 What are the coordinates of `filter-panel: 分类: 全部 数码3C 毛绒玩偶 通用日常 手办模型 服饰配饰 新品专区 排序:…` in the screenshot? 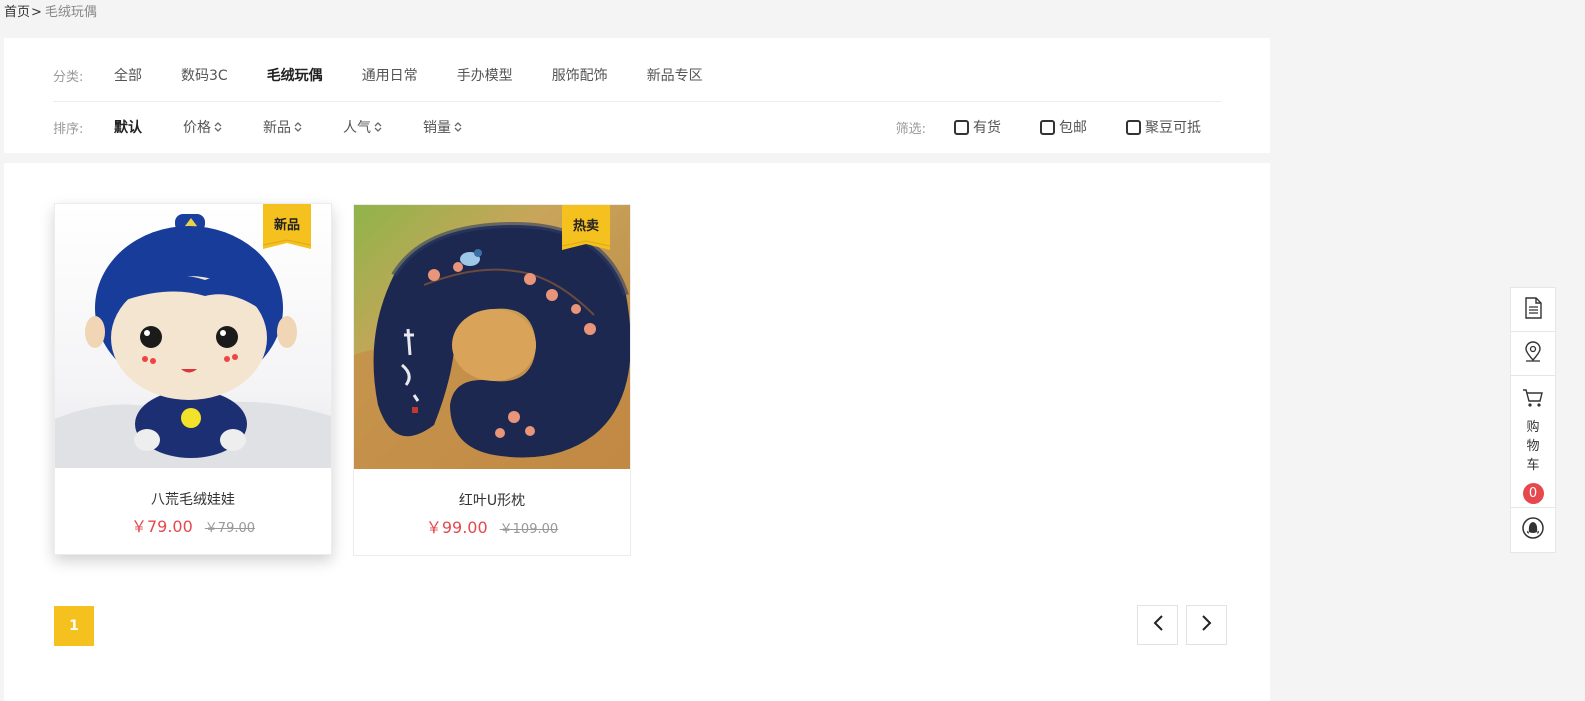 It's located at (637, 95).